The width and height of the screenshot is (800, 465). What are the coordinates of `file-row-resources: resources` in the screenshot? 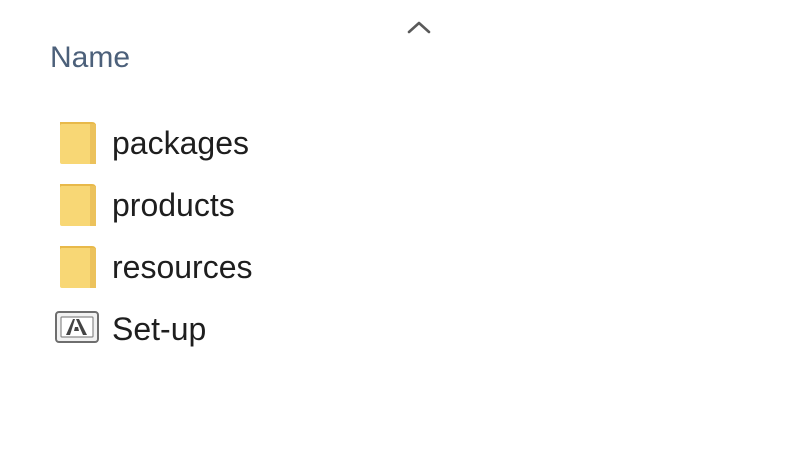 It's located at (228, 269).